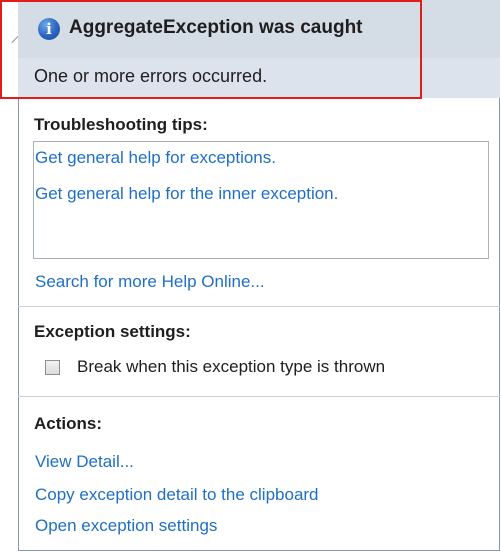  I want to click on tip-link-general-help: Get general help for exceptions., so click(155, 158).